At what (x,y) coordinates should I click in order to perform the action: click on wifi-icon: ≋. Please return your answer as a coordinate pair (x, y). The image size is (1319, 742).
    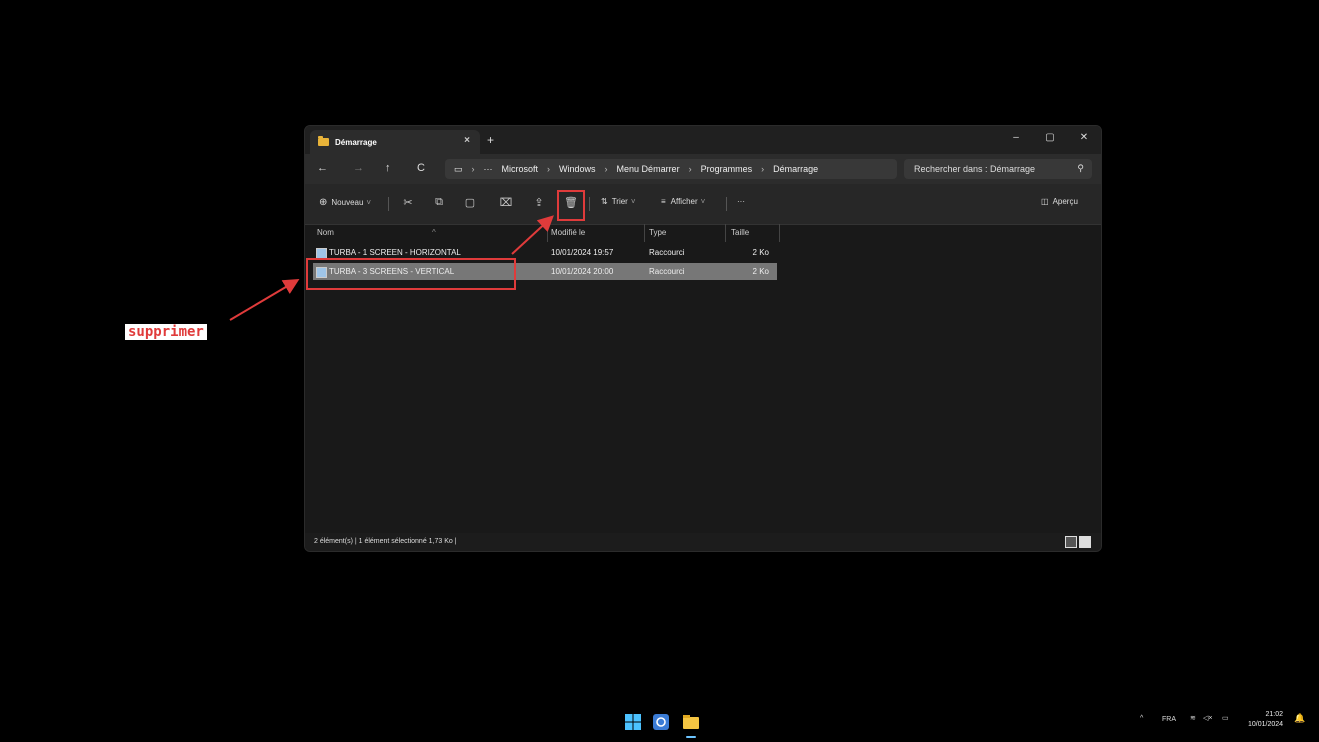
    Looking at the image, I should click on (1193, 718).